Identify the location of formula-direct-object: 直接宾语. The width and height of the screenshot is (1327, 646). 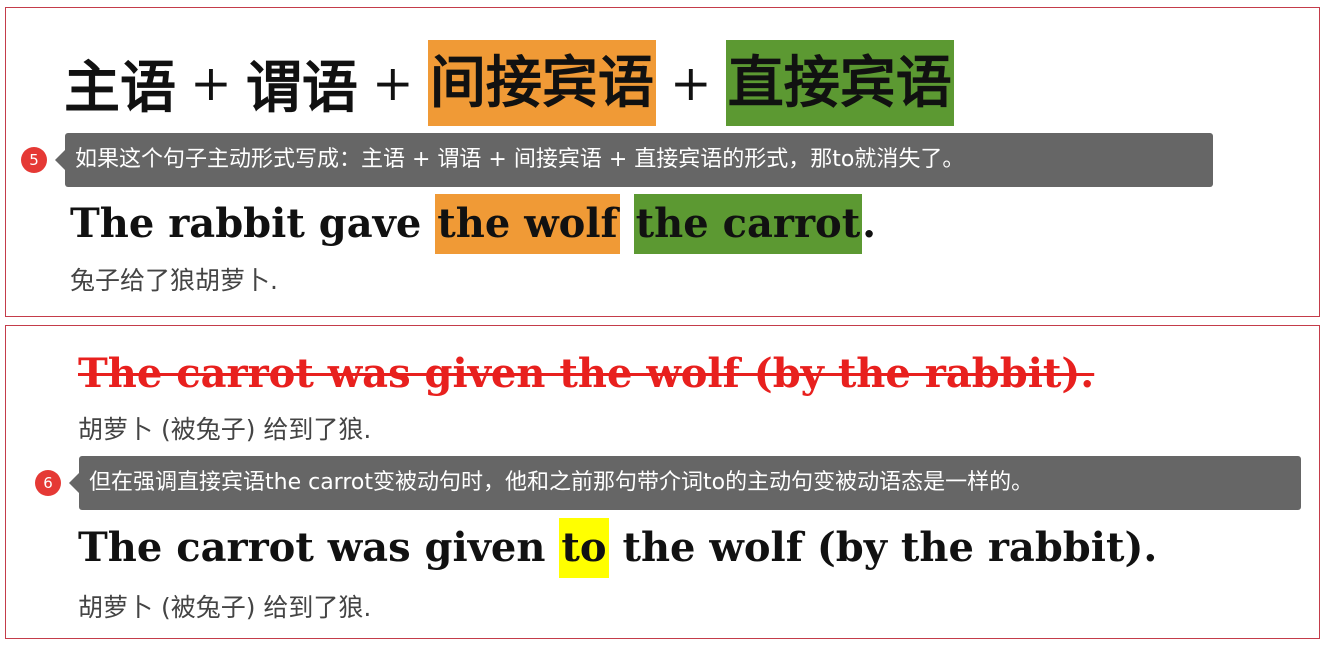
(839, 83).